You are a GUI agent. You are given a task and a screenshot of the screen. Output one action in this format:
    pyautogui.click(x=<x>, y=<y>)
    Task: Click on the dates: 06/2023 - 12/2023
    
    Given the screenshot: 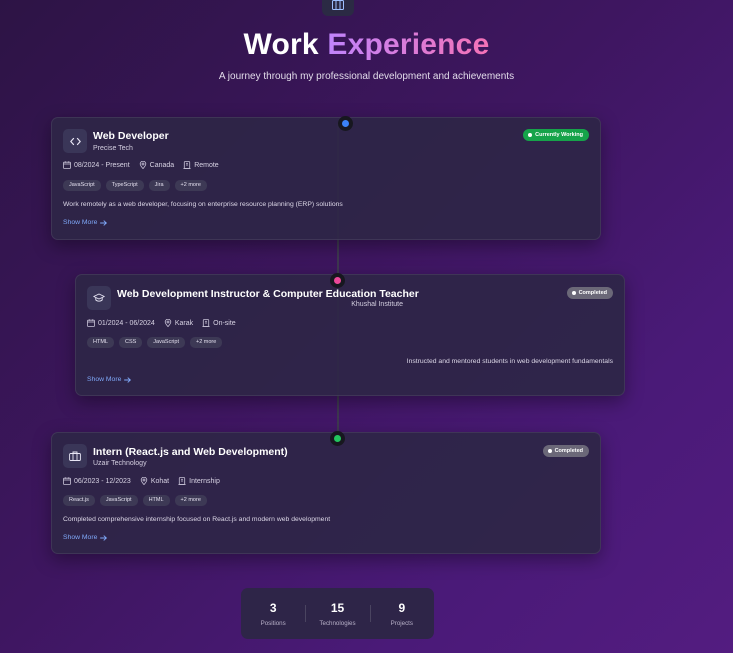 What is the action you would take?
    pyautogui.click(x=97, y=481)
    